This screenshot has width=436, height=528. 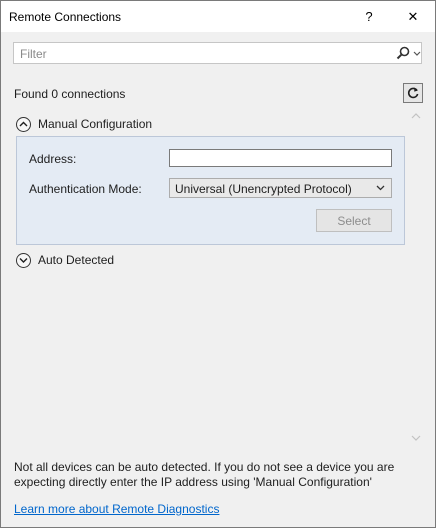 What do you see at coordinates (416, 116) in the screenshot?
I see `scroll-up-icon` at bounding box center [416, 116].